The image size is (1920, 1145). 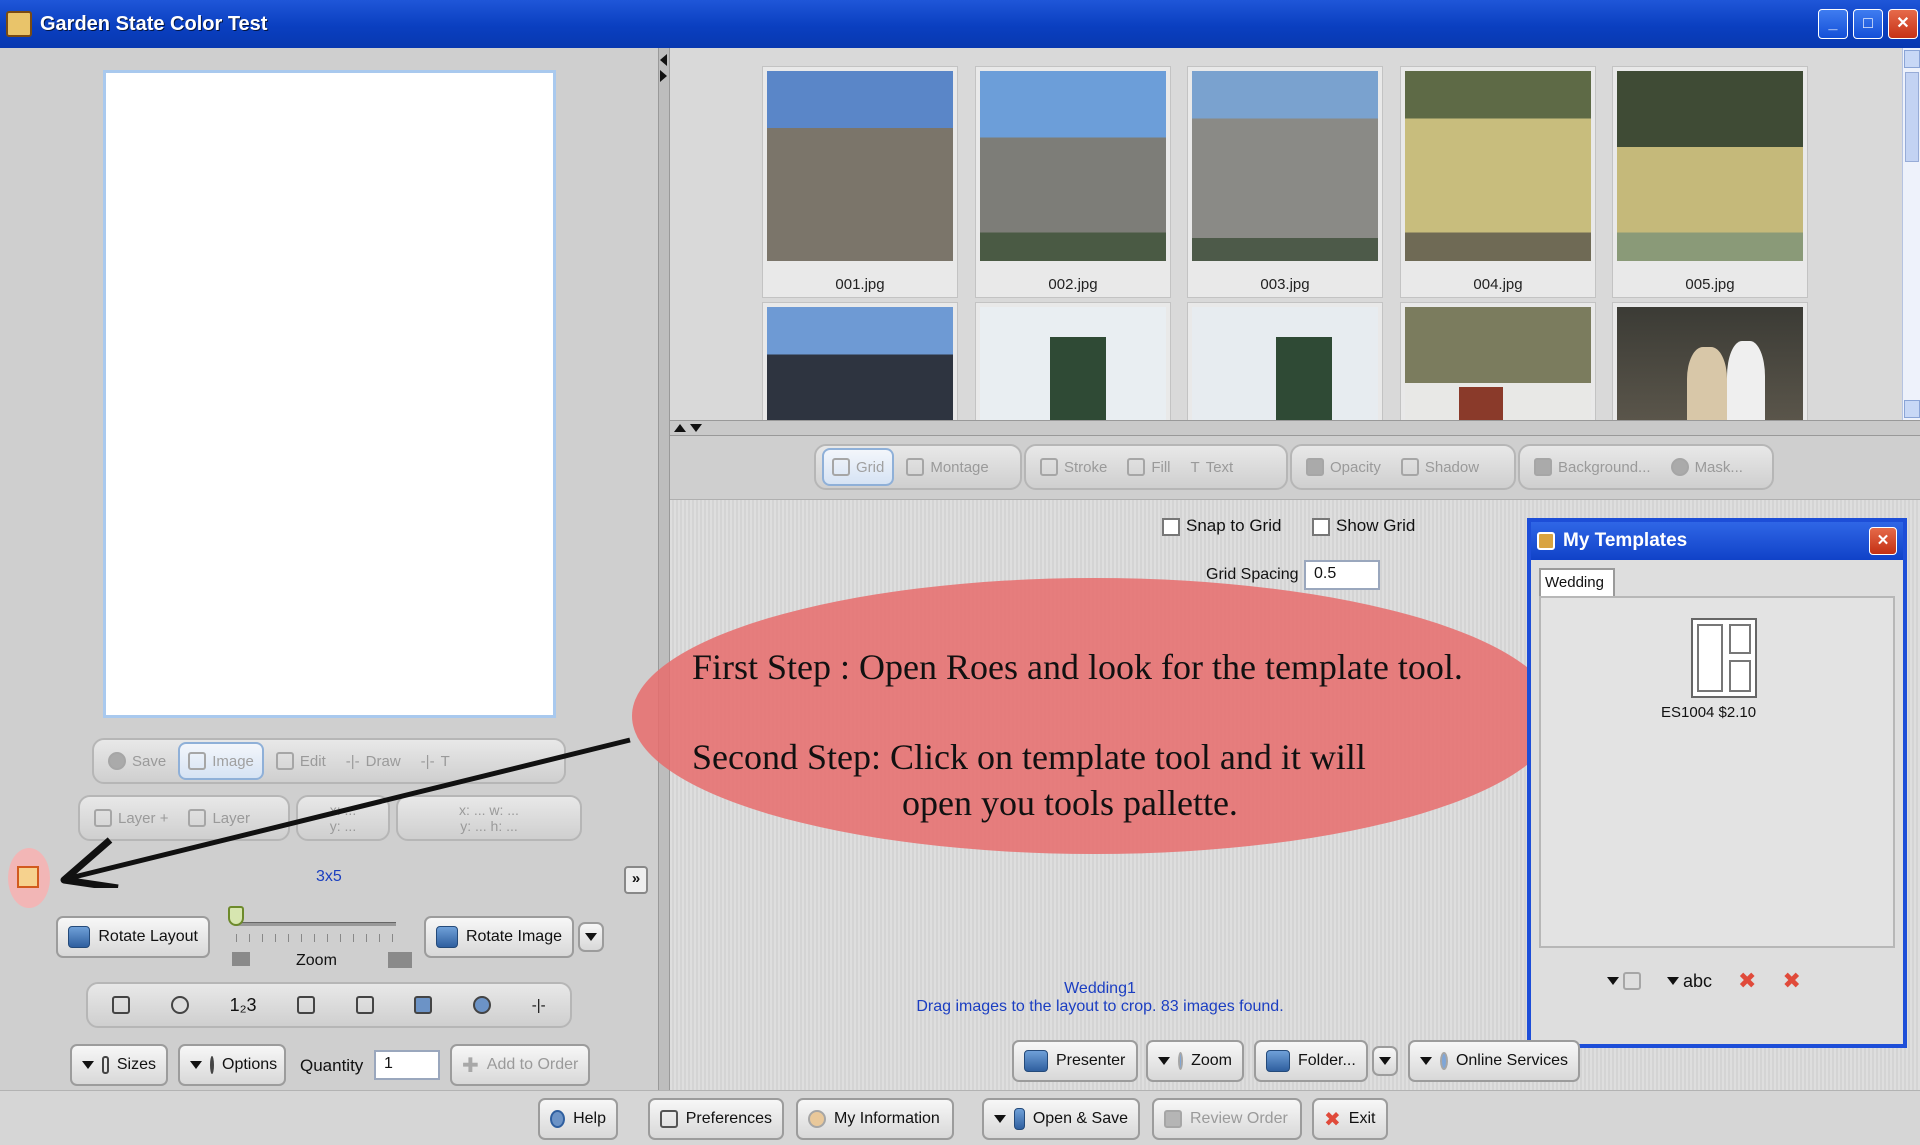 I want to click on rotate-image-icon, so click(x=447, y=937).